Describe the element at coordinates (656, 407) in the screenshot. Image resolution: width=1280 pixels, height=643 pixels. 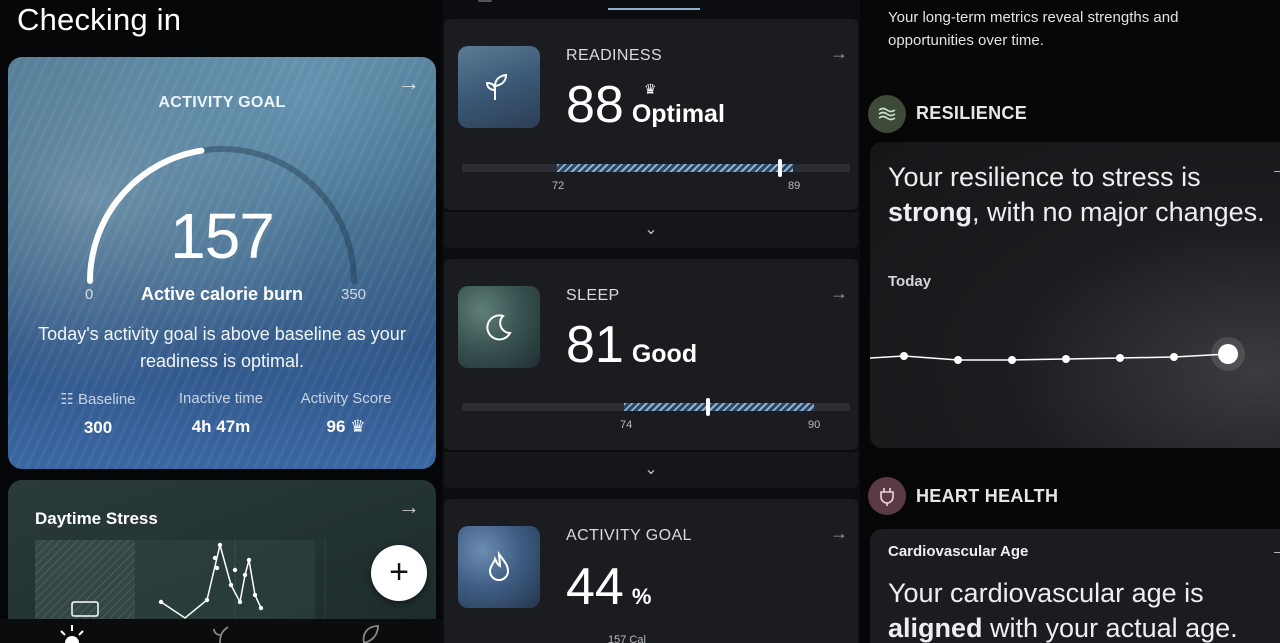
I see `sleep-range-bar` at that location.